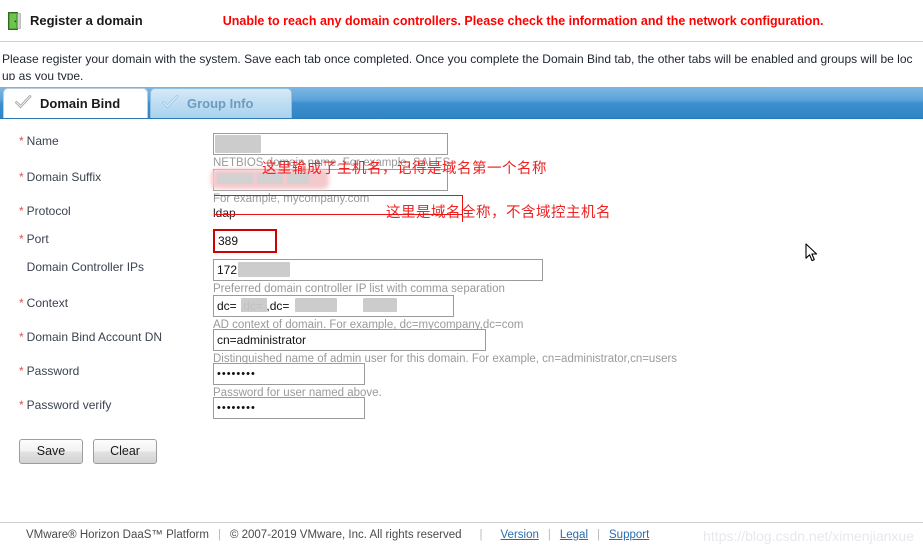 Image resolution: width=923 pixels, height=547 pixels. Describe the element at coordinates (238, 144) in the screenshot. I see `name-value-redaction` at that location.